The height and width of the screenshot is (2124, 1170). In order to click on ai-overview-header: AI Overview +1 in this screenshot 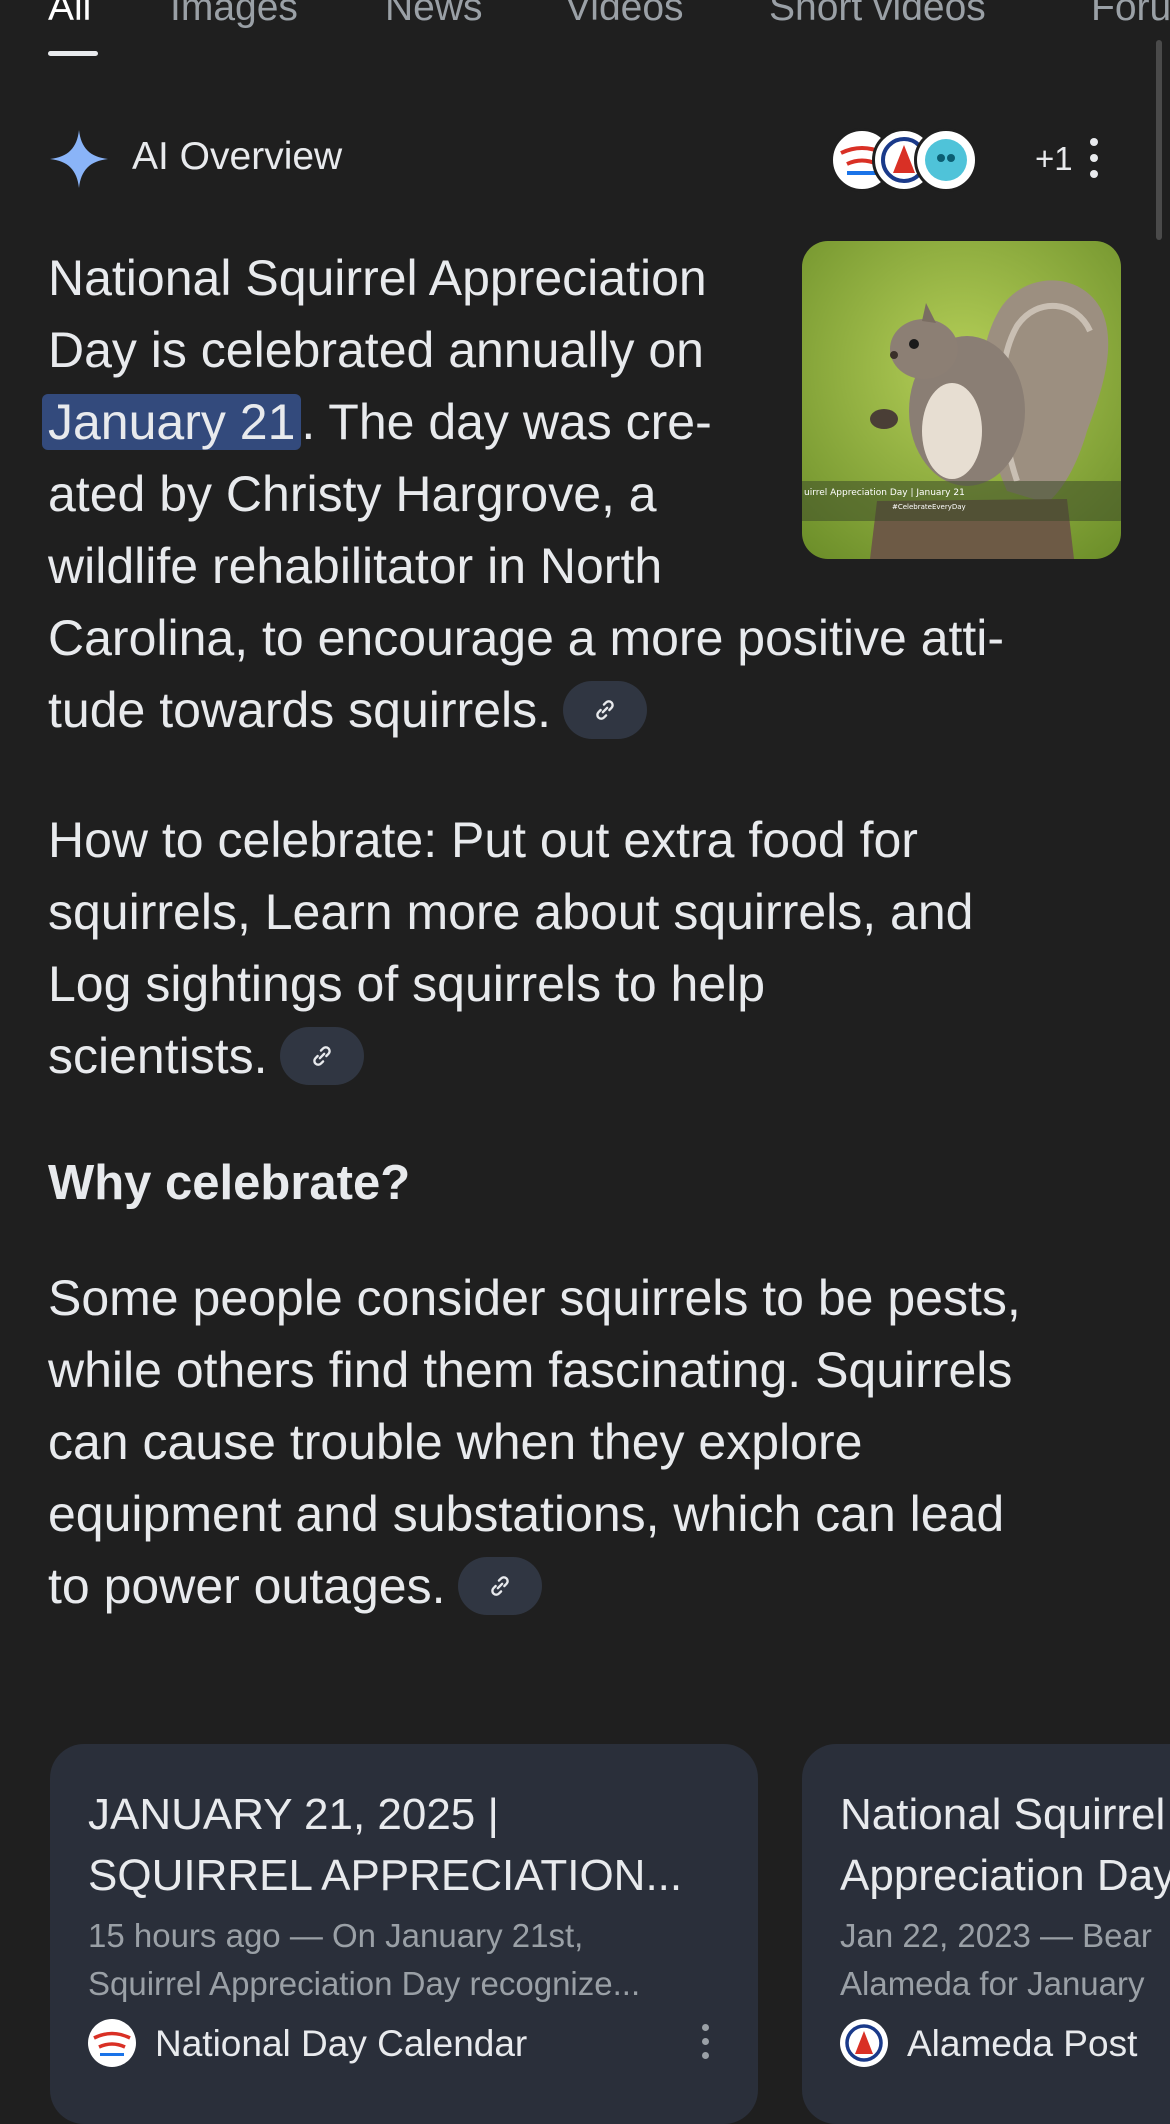, I will do `click(588, 160)`.